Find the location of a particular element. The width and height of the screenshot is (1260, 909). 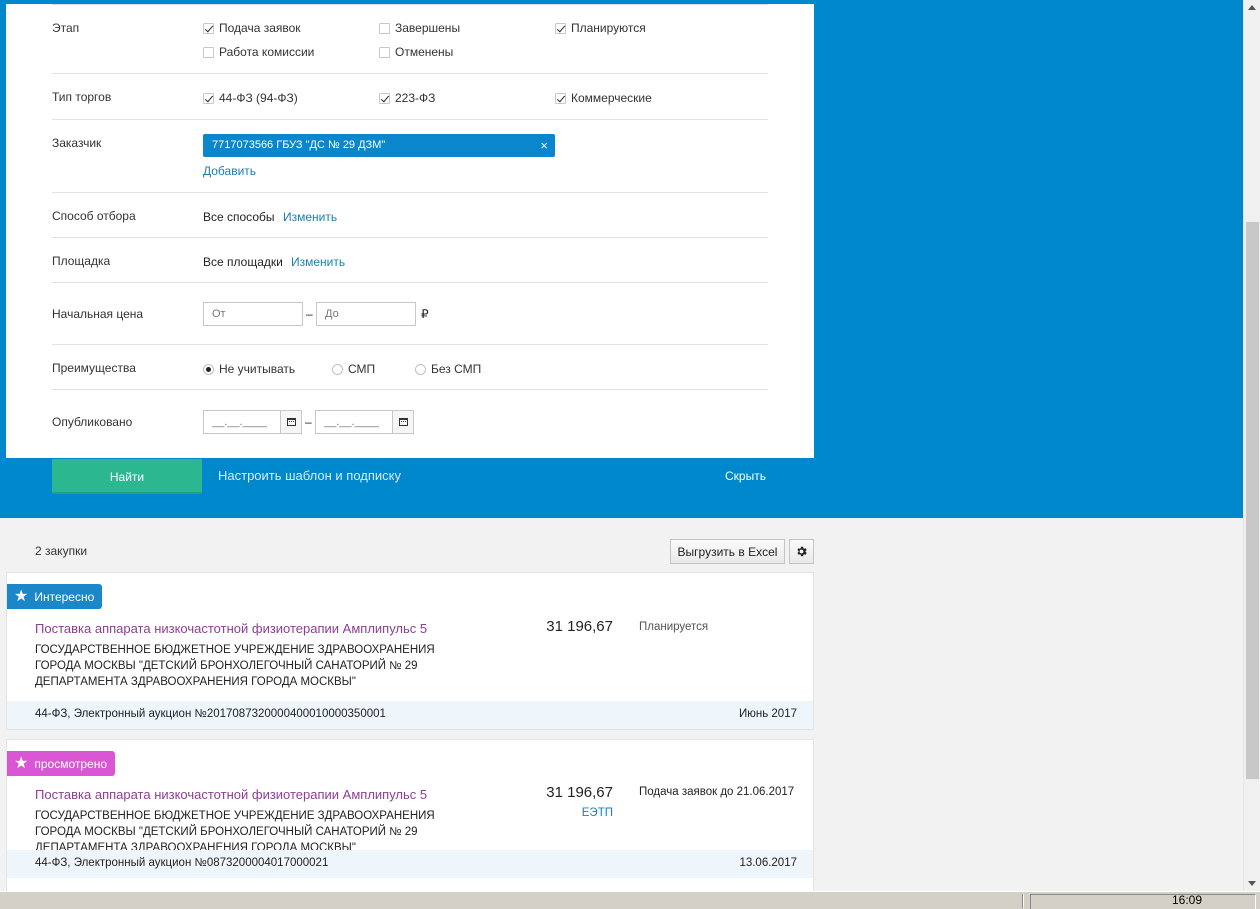

result-status: Подача заявок до 21.06.2017 is located at coordinates (717, 792).